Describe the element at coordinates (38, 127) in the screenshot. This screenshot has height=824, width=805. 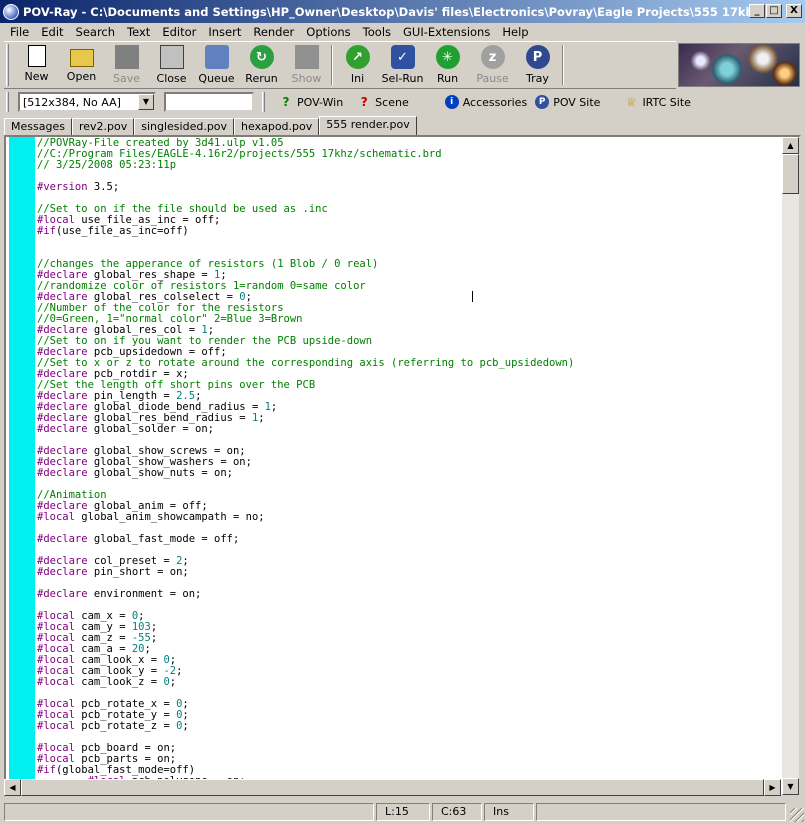
I see `tab-messages: Messages` at that location.